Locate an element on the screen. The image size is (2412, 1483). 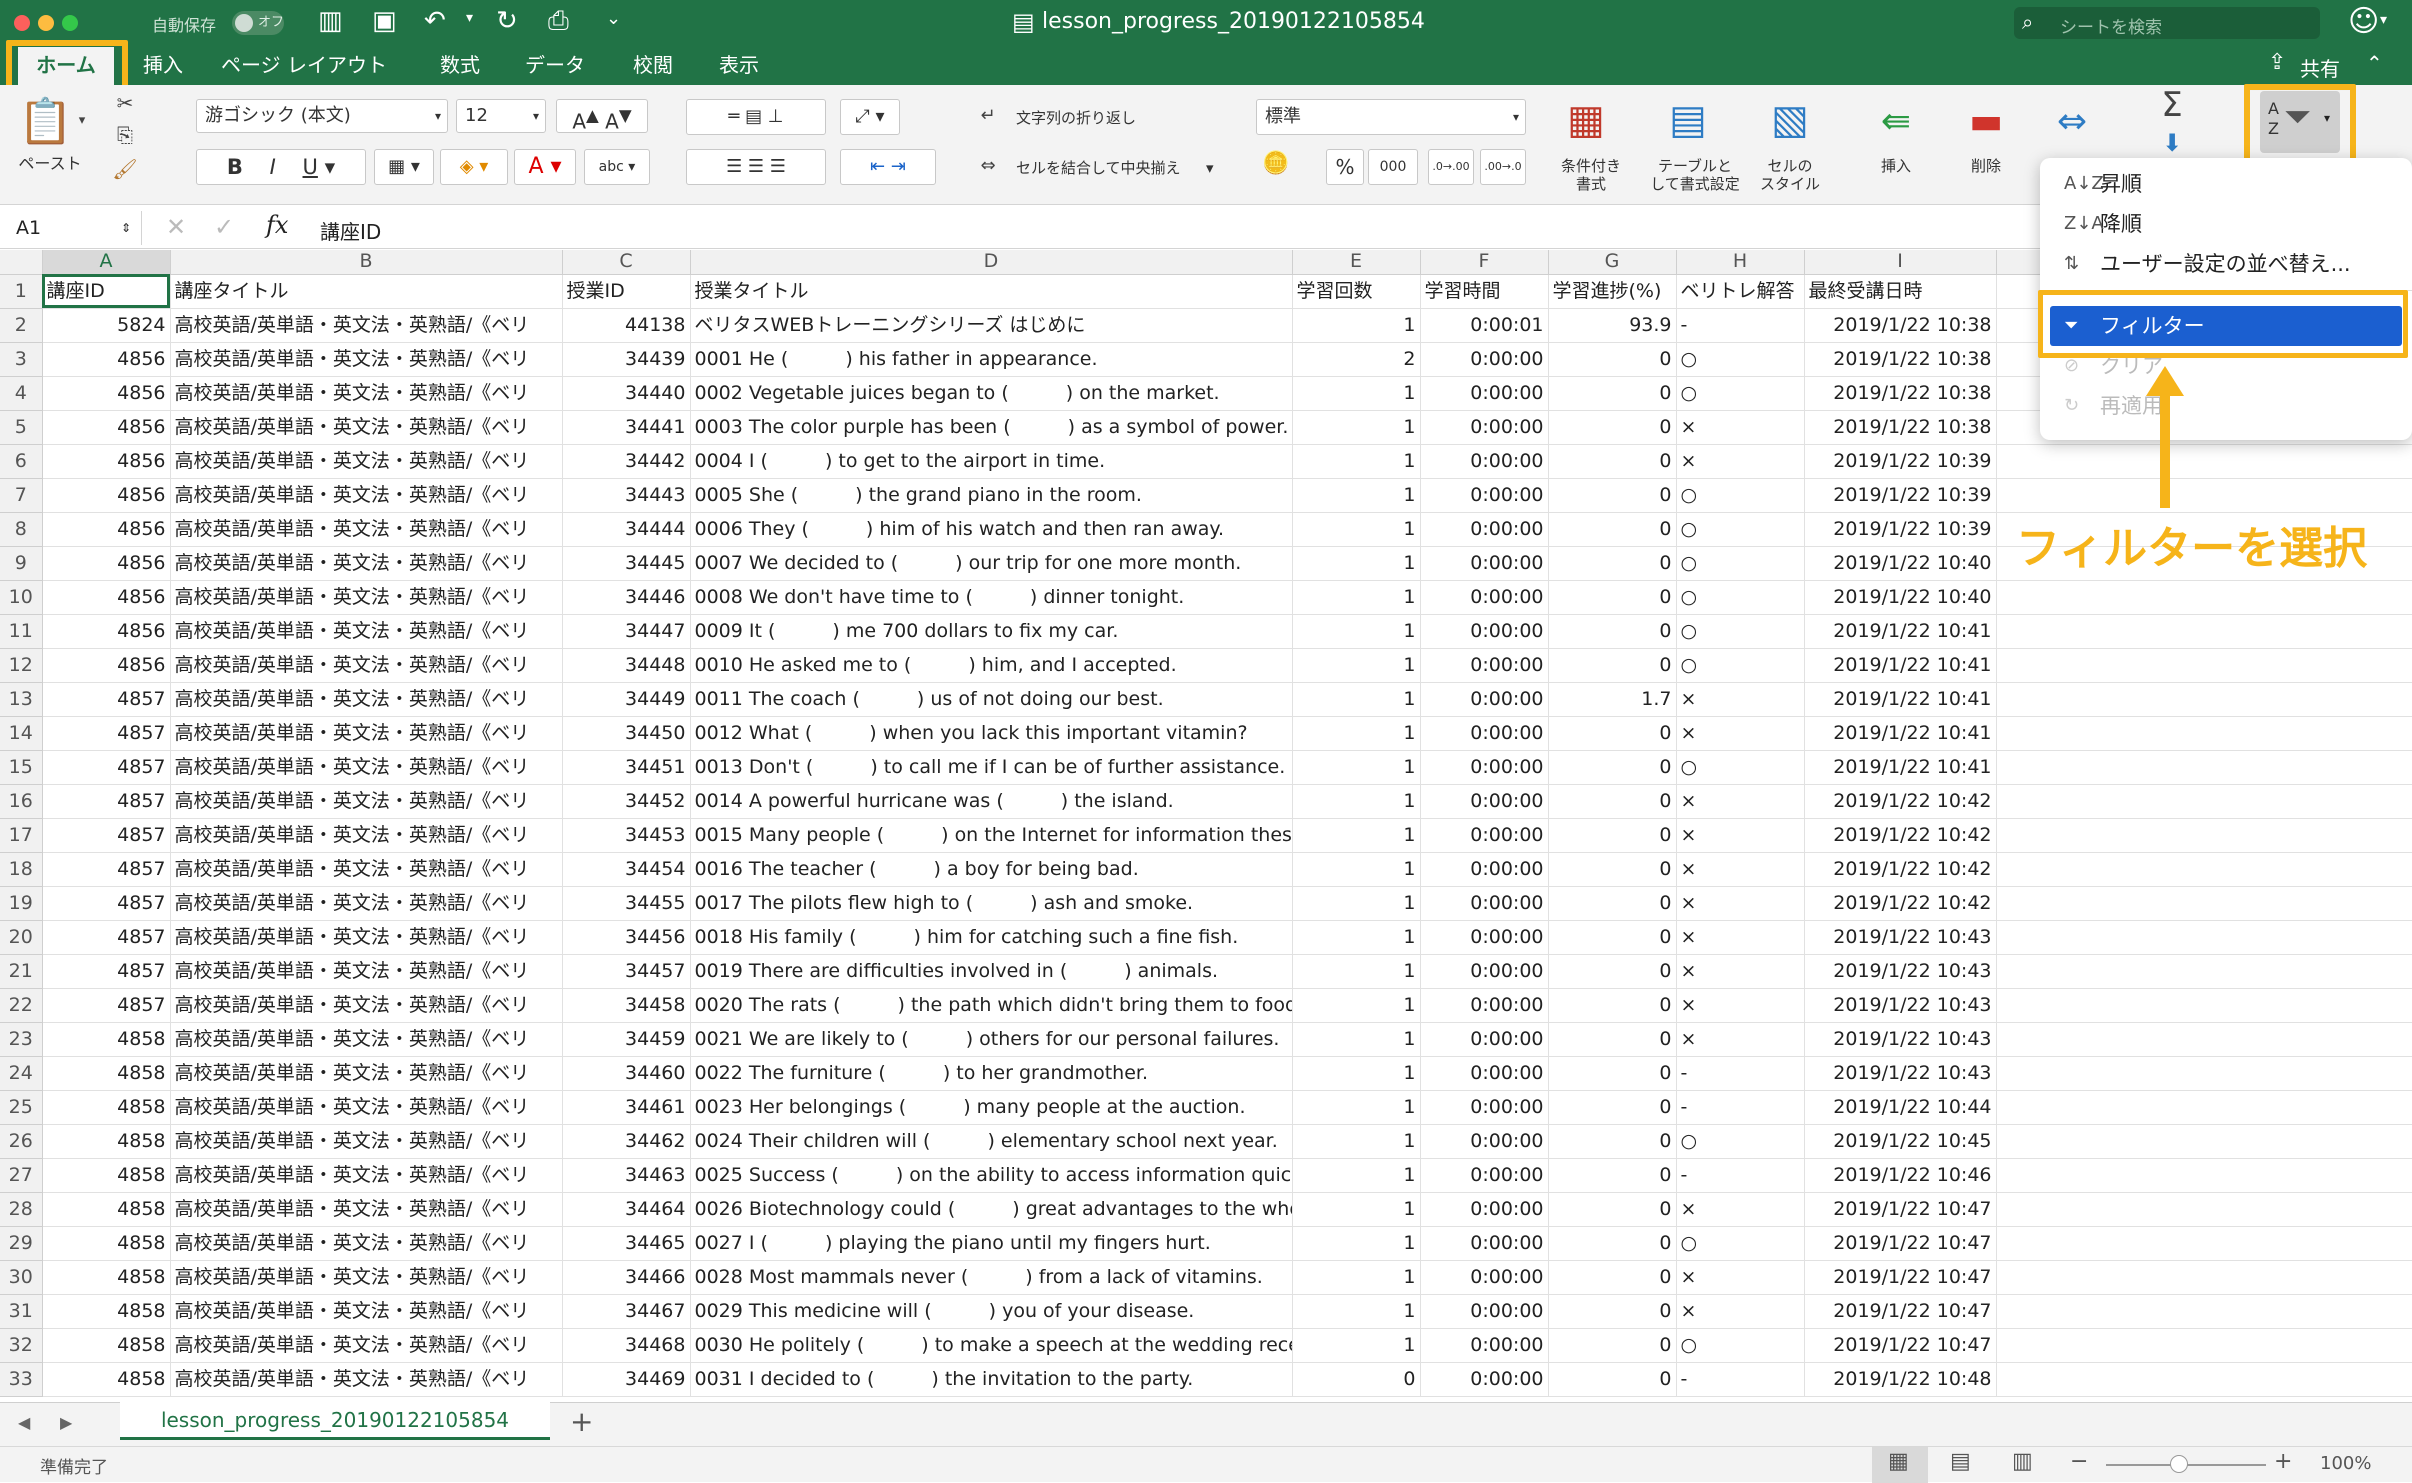
delete-cells-label: 削除 is located at coordinates (1986, 166).